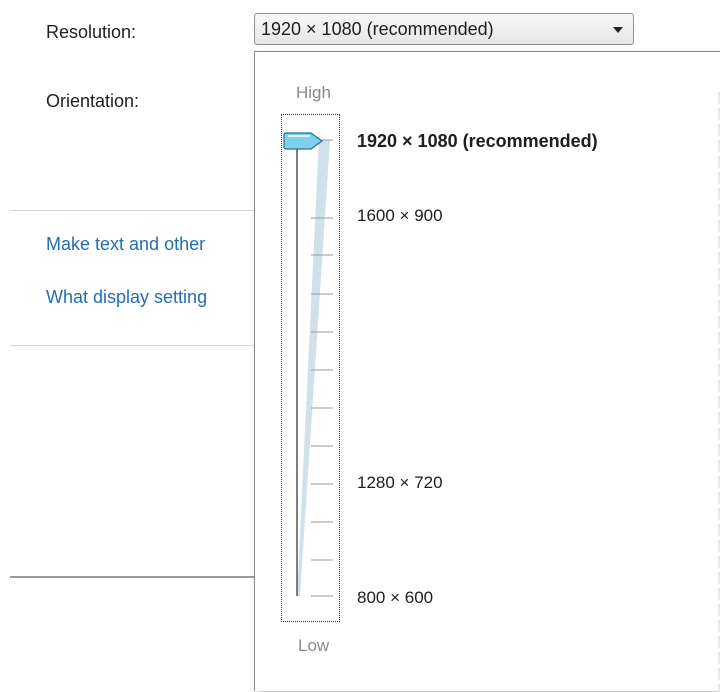 The width and height of the screenshot is (720, 692). I want to click on chevron-down-icon, so click(618, 30).